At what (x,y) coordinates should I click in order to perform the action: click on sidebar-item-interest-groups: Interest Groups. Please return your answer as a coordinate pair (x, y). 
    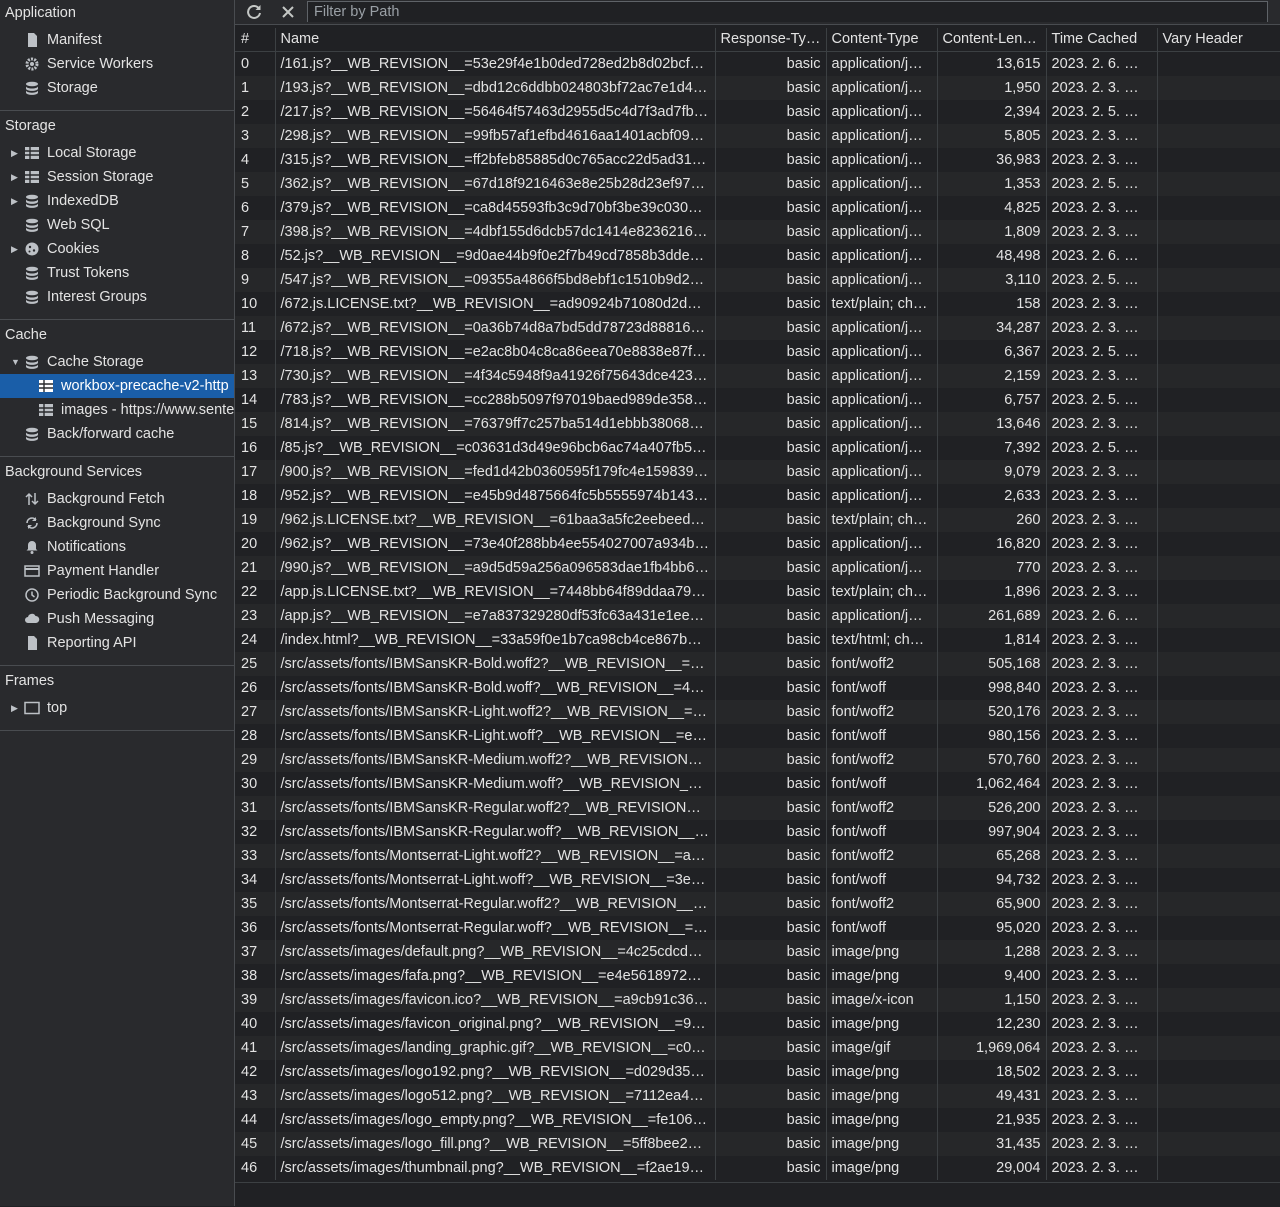
    Looking at the image, I should click on (117, 297).